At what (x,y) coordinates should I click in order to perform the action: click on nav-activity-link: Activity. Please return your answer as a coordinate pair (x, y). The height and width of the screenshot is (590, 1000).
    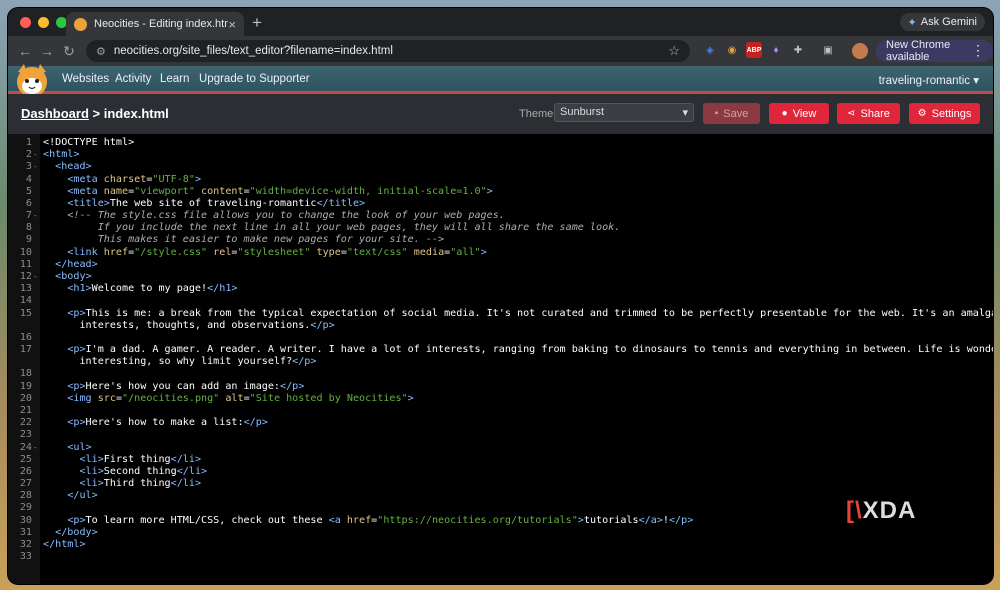
    Looking at the image, I should click on (133, 79).